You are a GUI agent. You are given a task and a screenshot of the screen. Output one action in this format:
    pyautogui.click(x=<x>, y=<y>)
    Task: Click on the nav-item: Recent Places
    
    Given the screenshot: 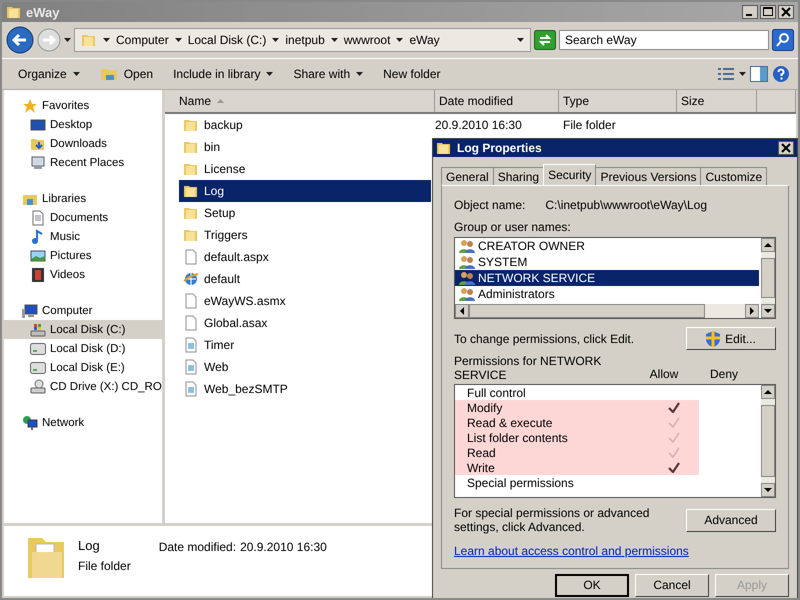 What is the action you would take?
    pyautogui.click(x=83, y=162)
    